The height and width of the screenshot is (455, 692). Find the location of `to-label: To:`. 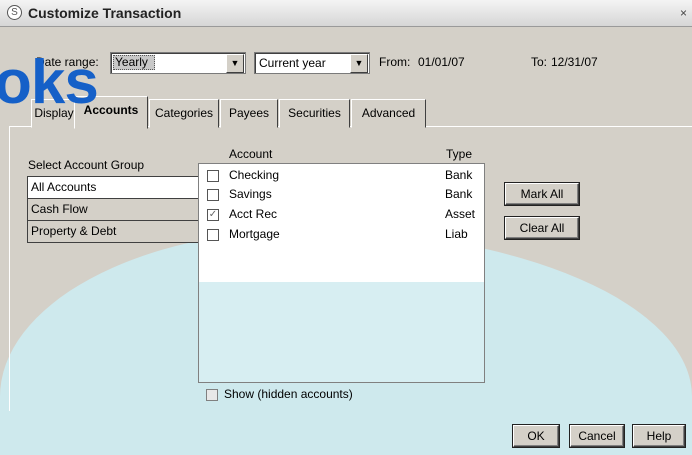

to-label: To: is located at coordinates (539, 62).